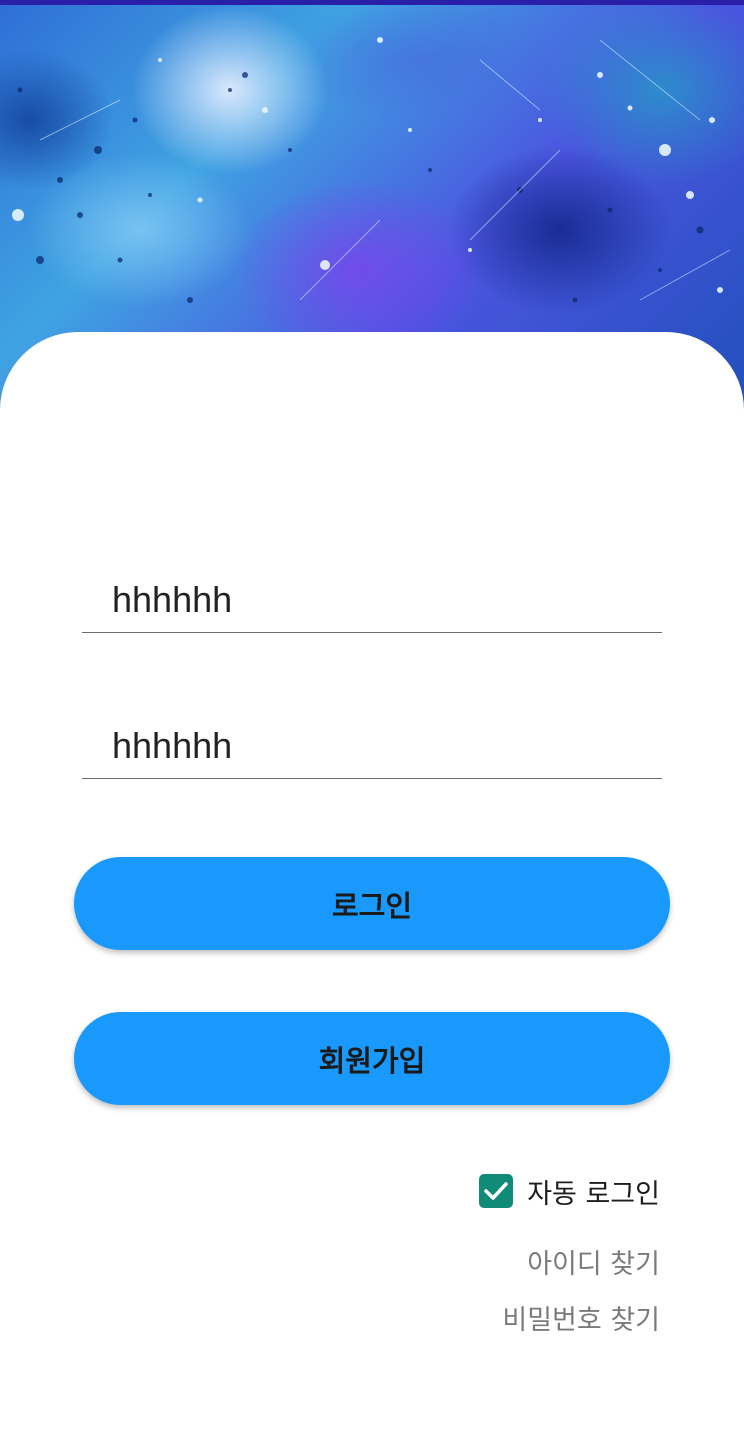  I want to click on login-button: 로그인, so click(372, 903).